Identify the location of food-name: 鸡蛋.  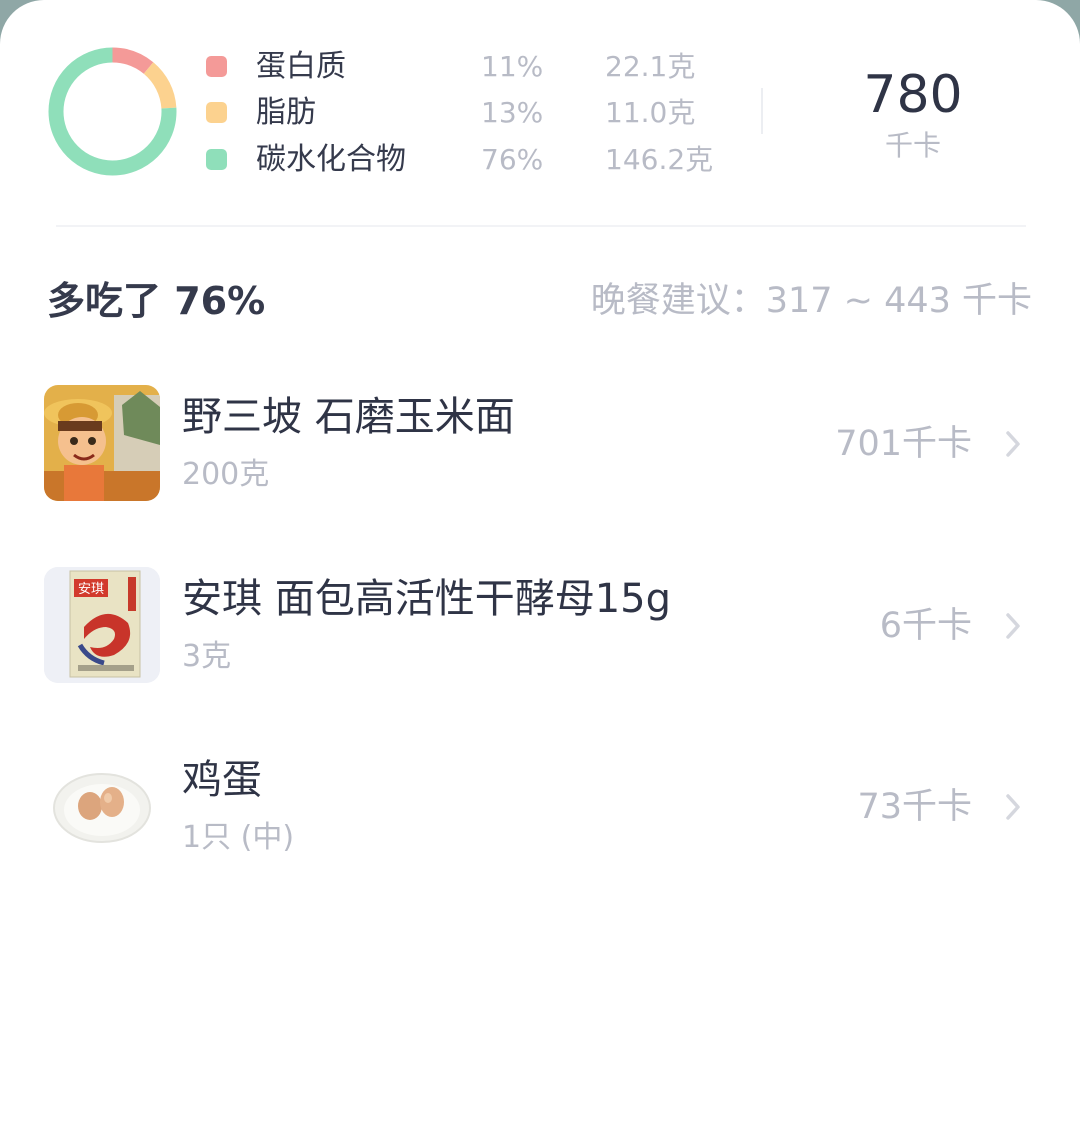
(222, 780).